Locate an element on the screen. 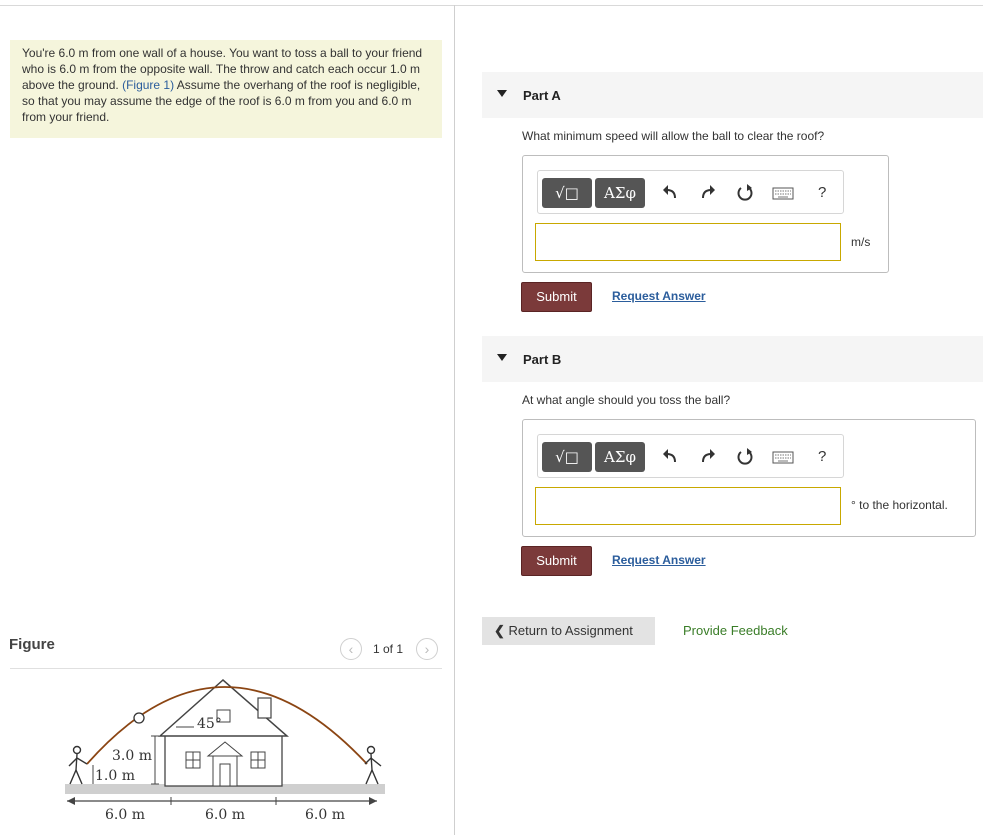 Image resolution: width=983 pixels, height=835 pixels. part-a-submit-button: Submit is located at coordinates (556, 297).